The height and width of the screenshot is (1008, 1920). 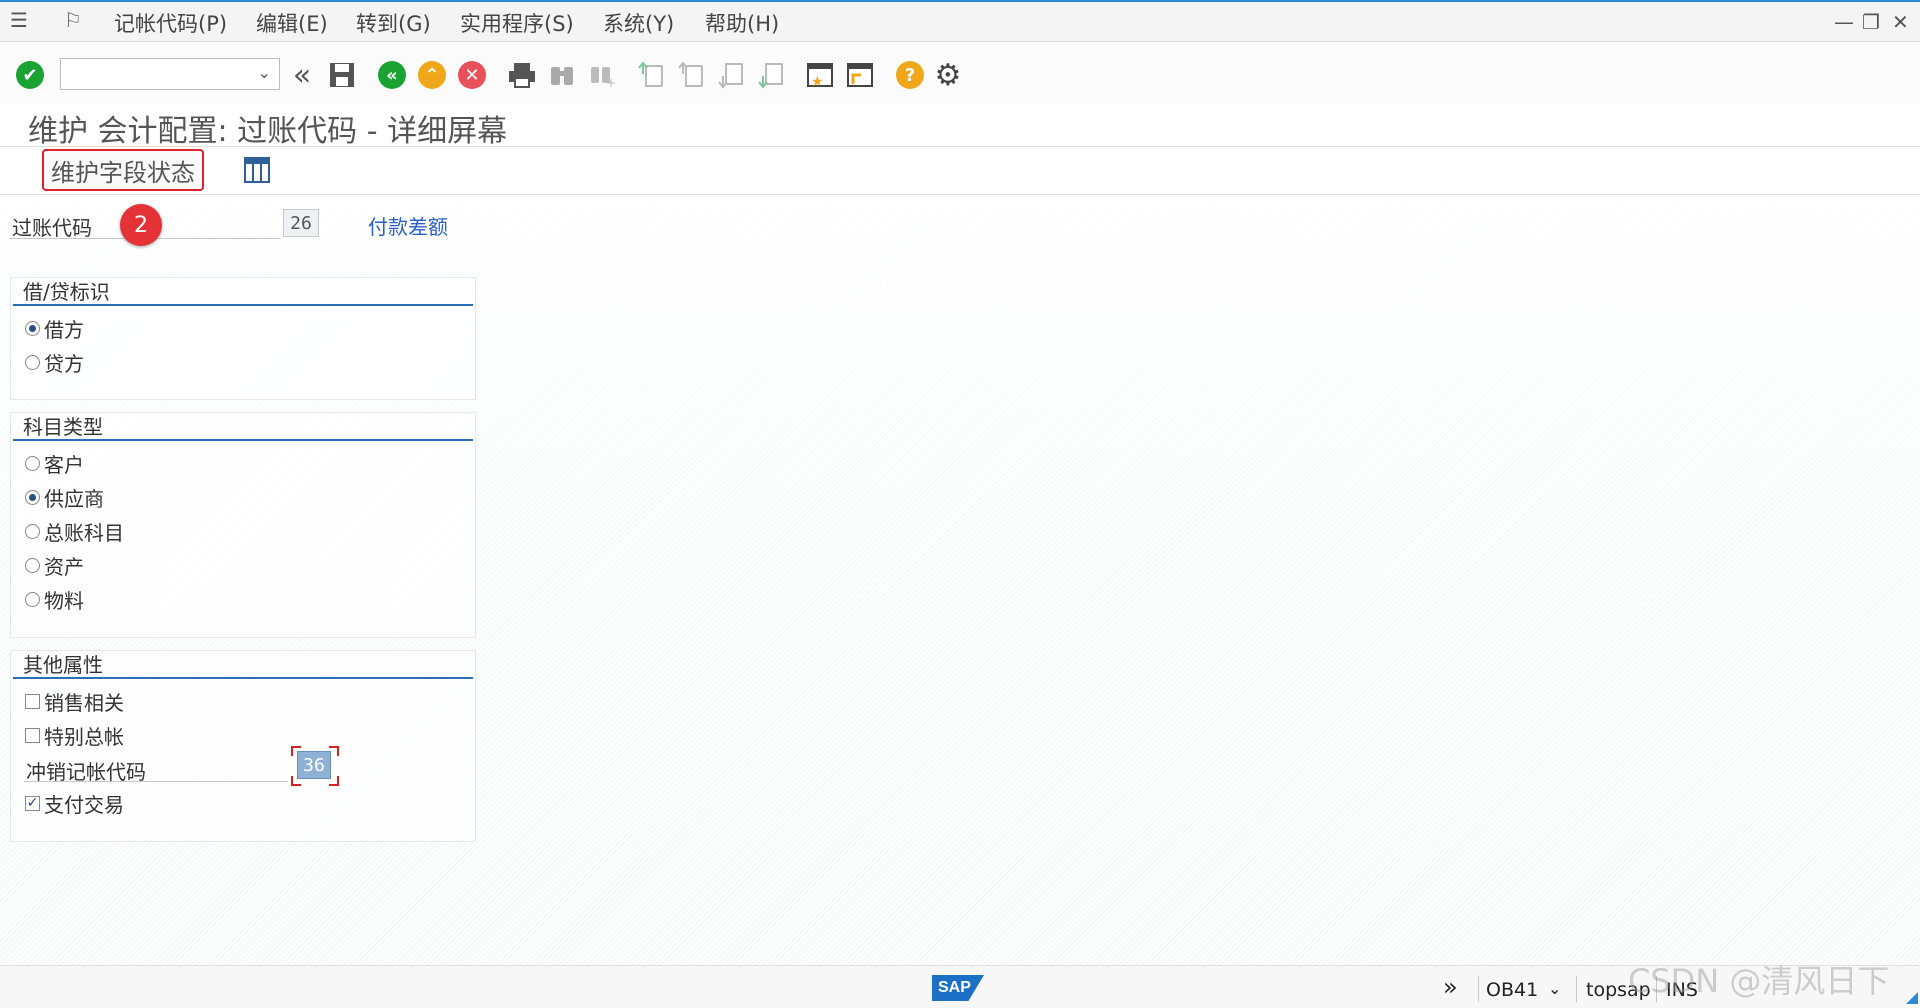 I want to click on help-icon: ?, so click(x=910, y=75).